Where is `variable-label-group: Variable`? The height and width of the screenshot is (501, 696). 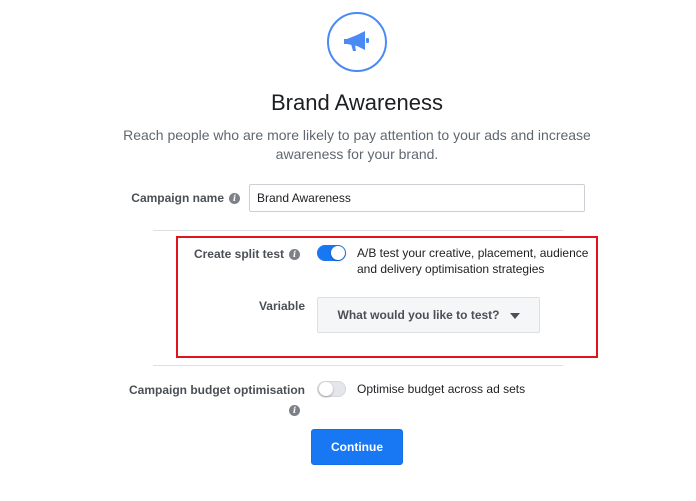
variable-label-group: Variable is located at coordinates (212, 306).